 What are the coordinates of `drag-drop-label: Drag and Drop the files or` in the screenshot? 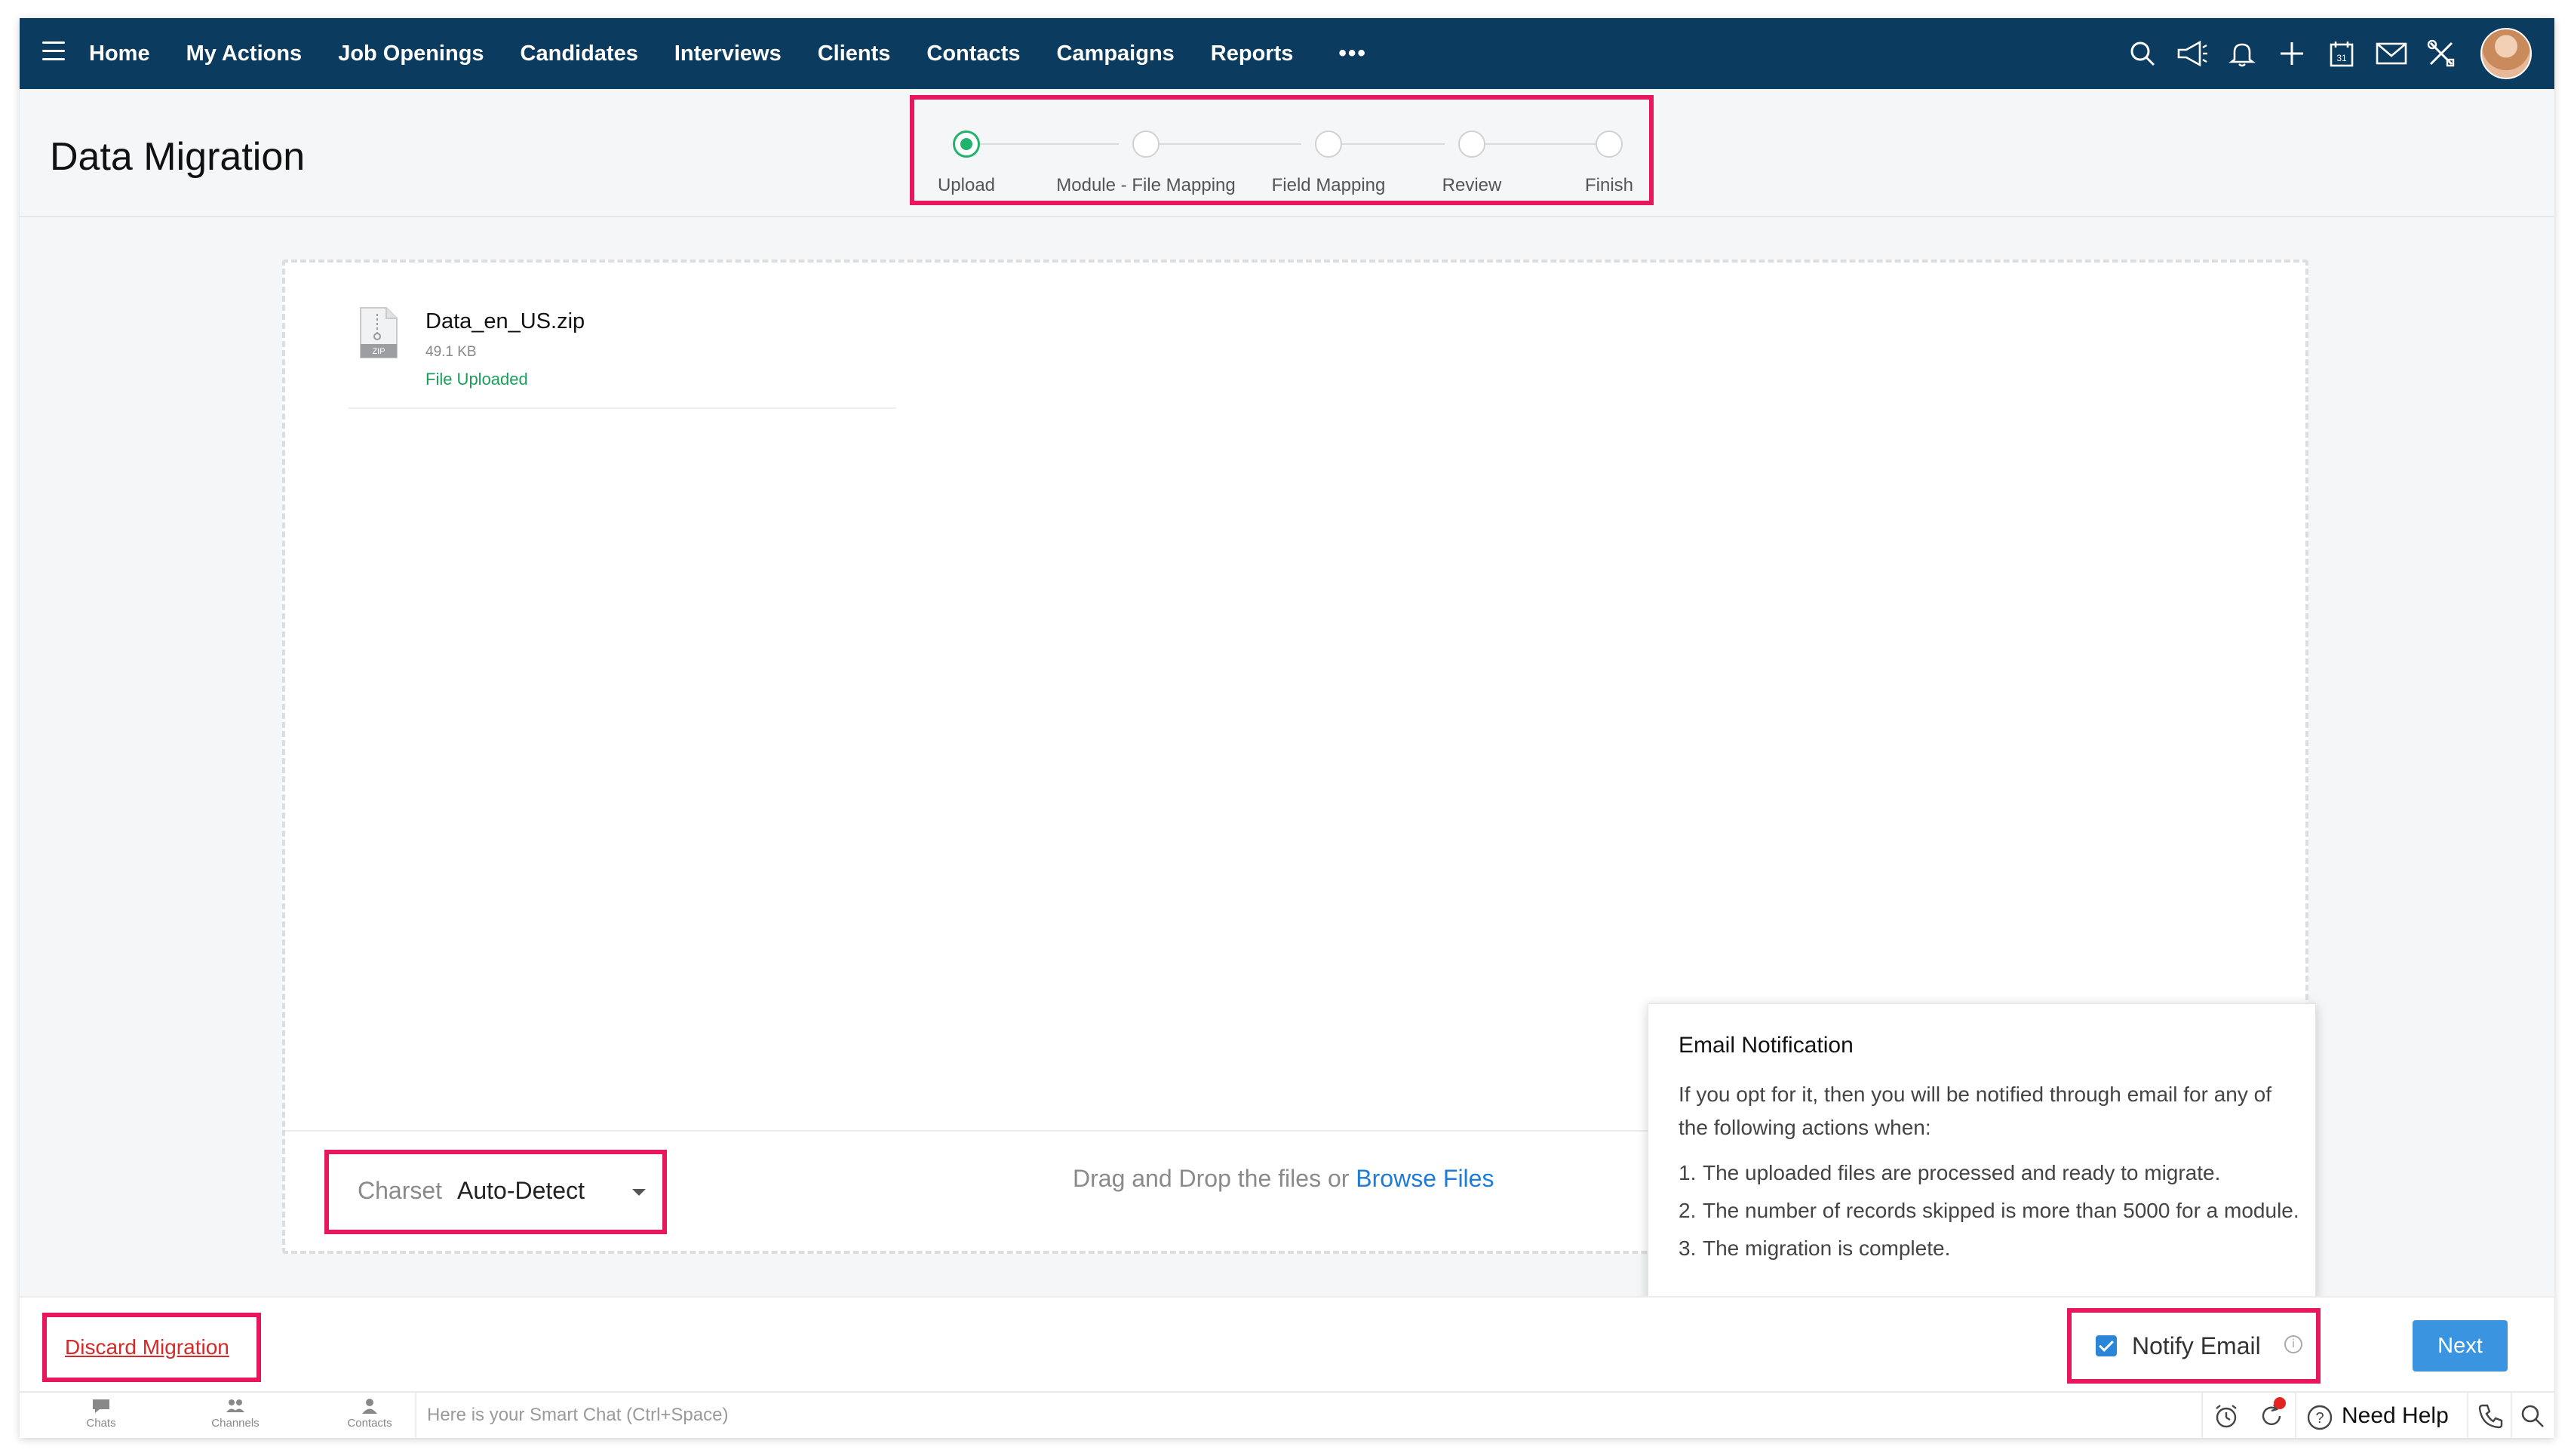 It's located at (1214, 1178).